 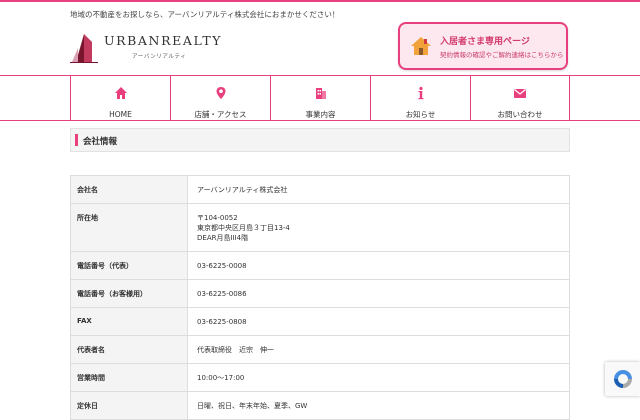 I want to click on table-row: FAX 03-6225-0808, so click(x=320, y=321).